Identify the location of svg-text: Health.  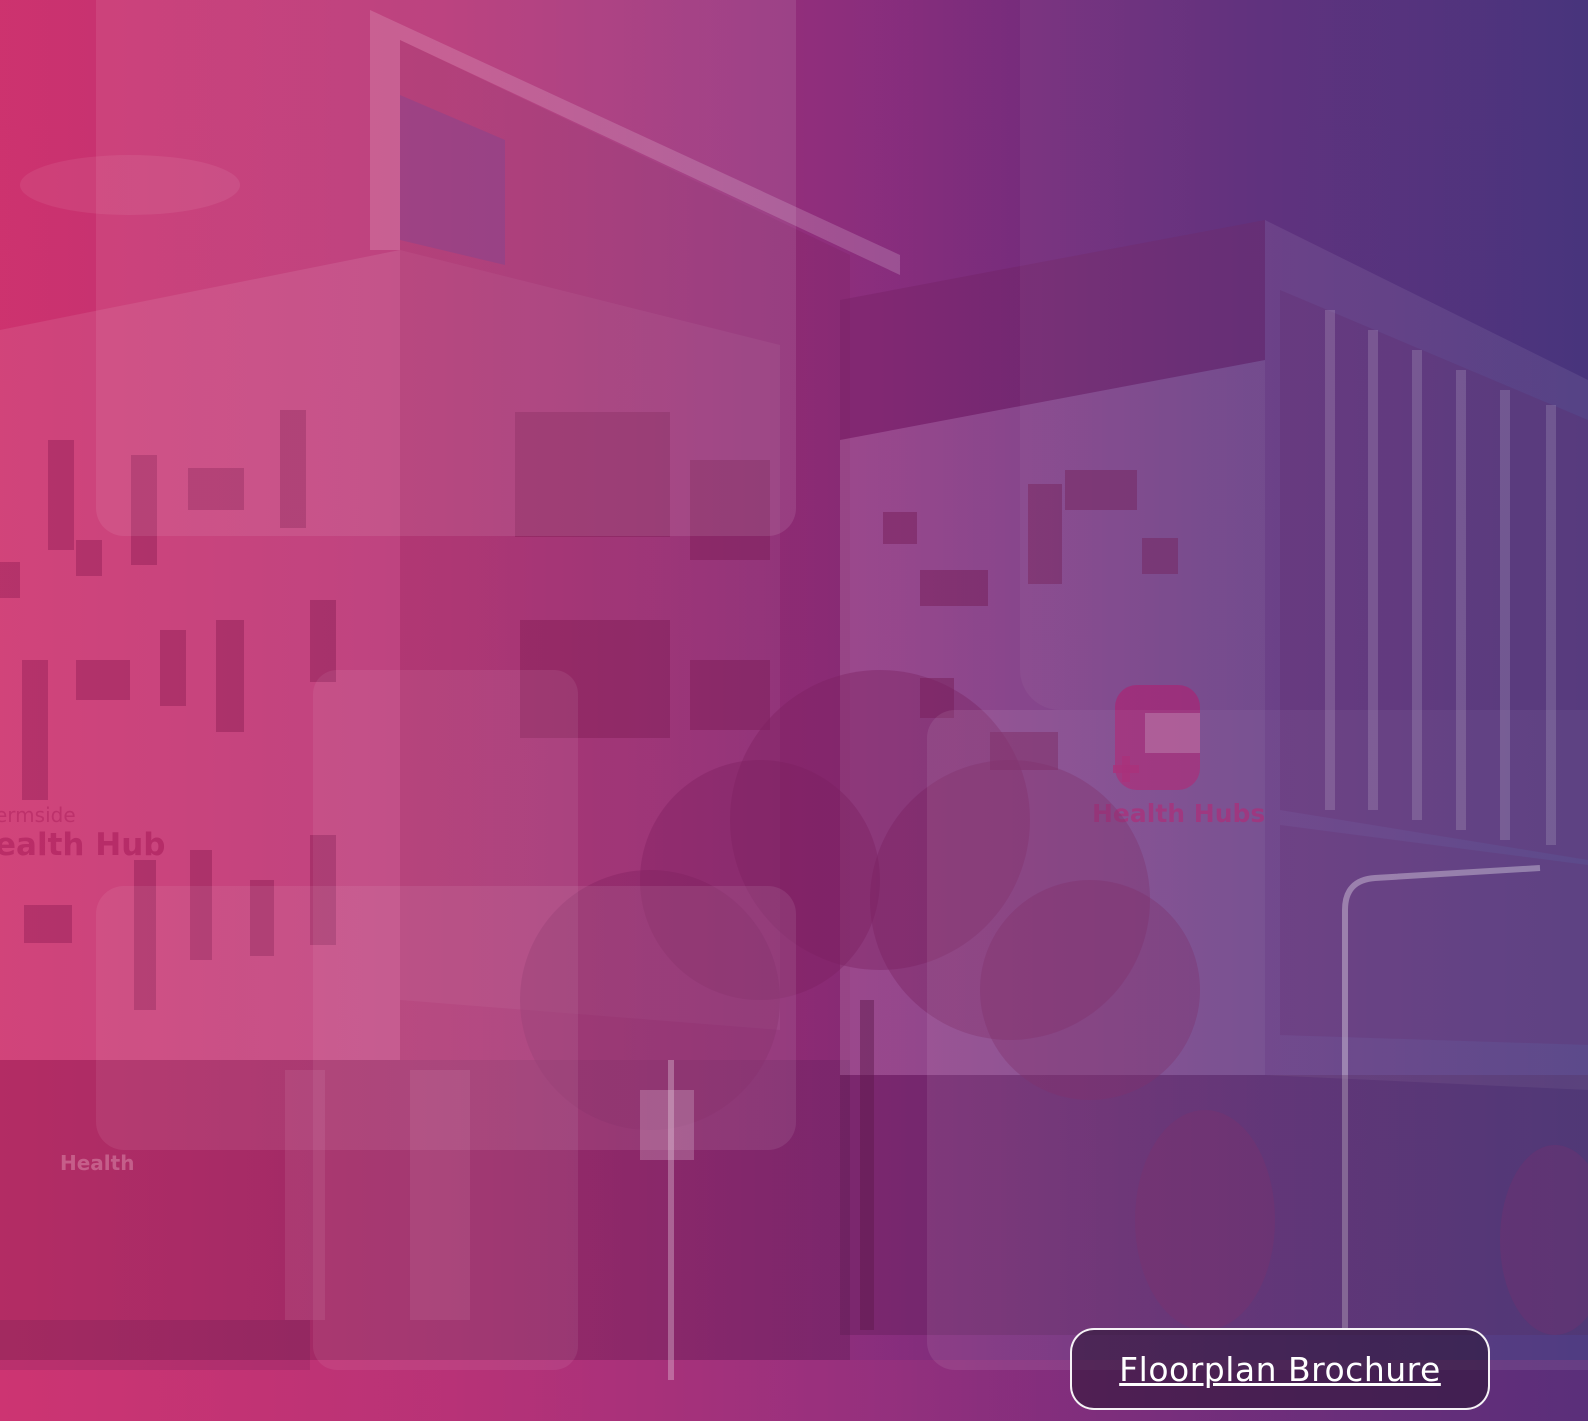
(97, 1163).